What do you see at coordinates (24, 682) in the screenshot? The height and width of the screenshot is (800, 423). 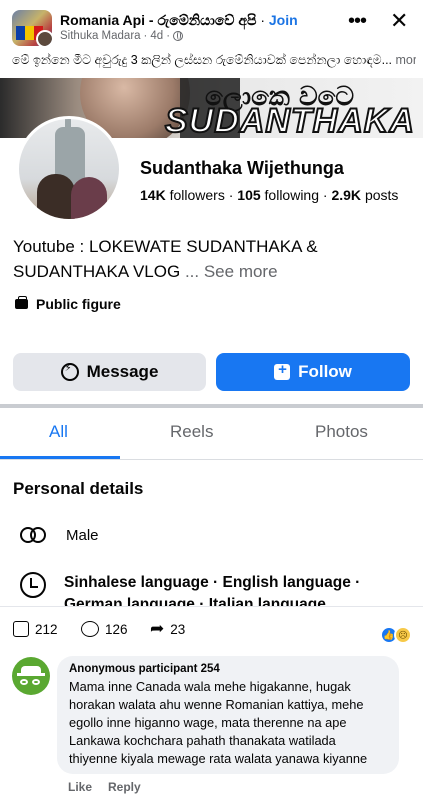 I see `glasses-left` at bounding box center [24, 682].